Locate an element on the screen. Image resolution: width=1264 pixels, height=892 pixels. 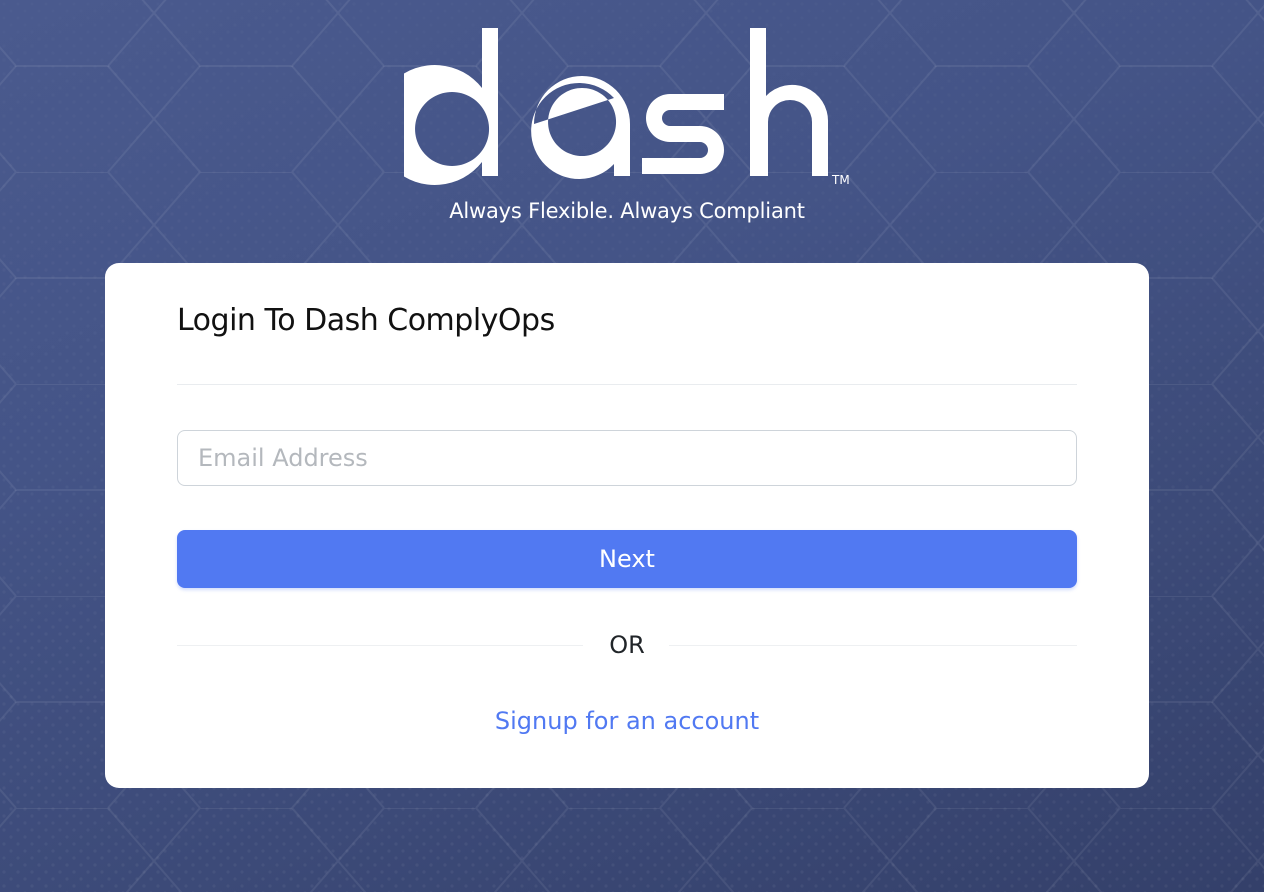
or-separator: OR is located at coordinates (627, 646).